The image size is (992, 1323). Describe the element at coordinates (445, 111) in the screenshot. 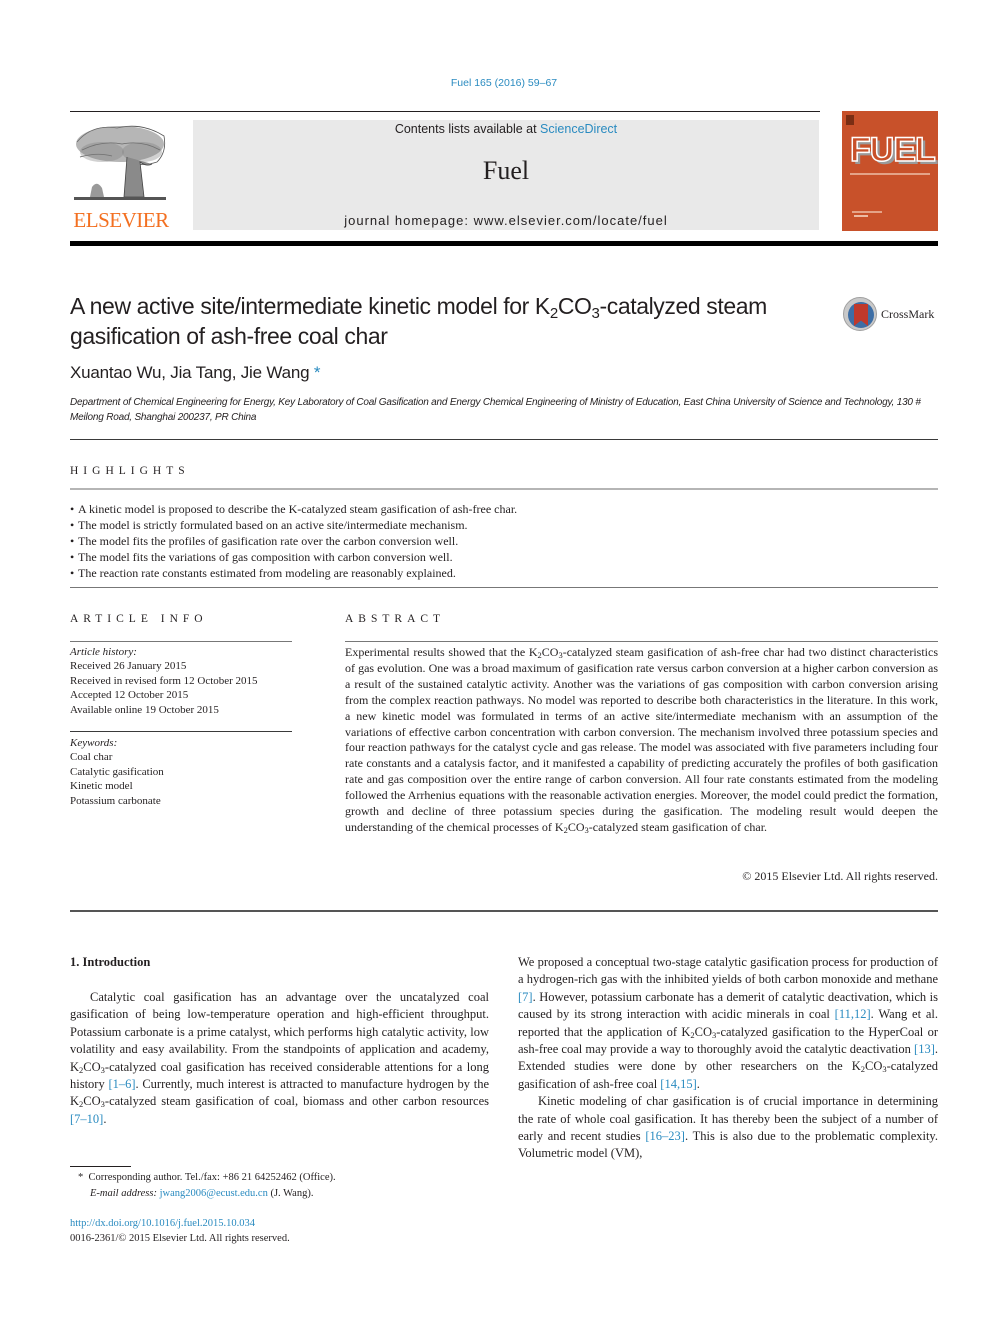

I see `header-rule` at that location.